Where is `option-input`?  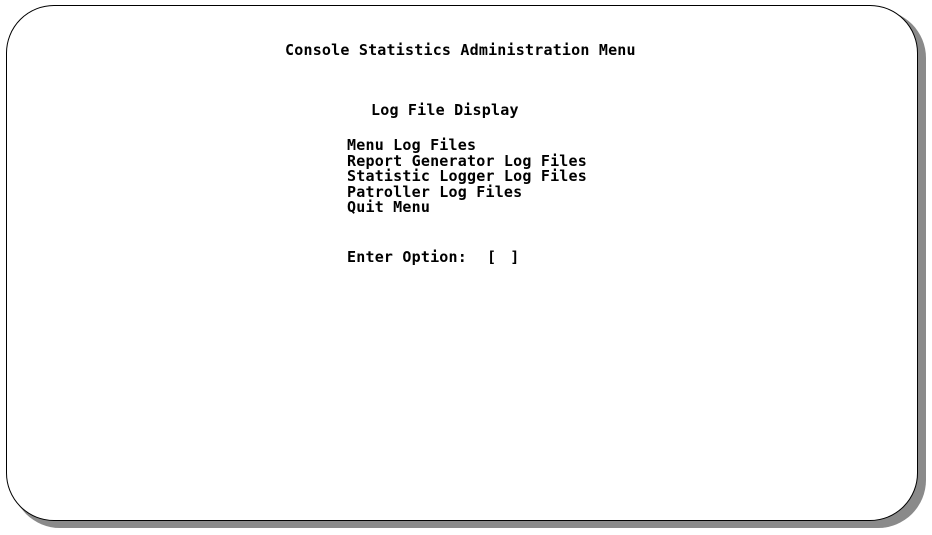 option-input is located at coordinates (503, 257).